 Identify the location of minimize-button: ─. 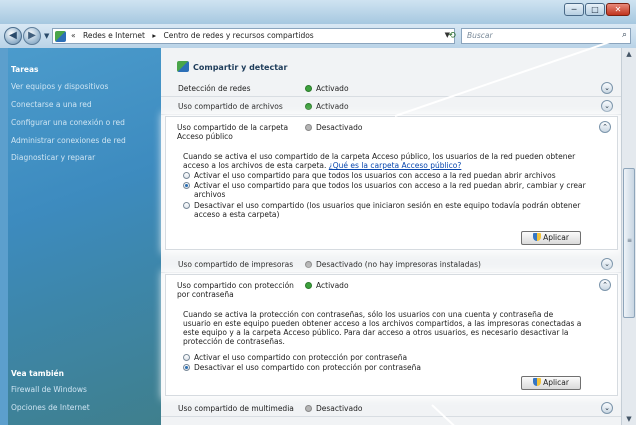
(574, 9).